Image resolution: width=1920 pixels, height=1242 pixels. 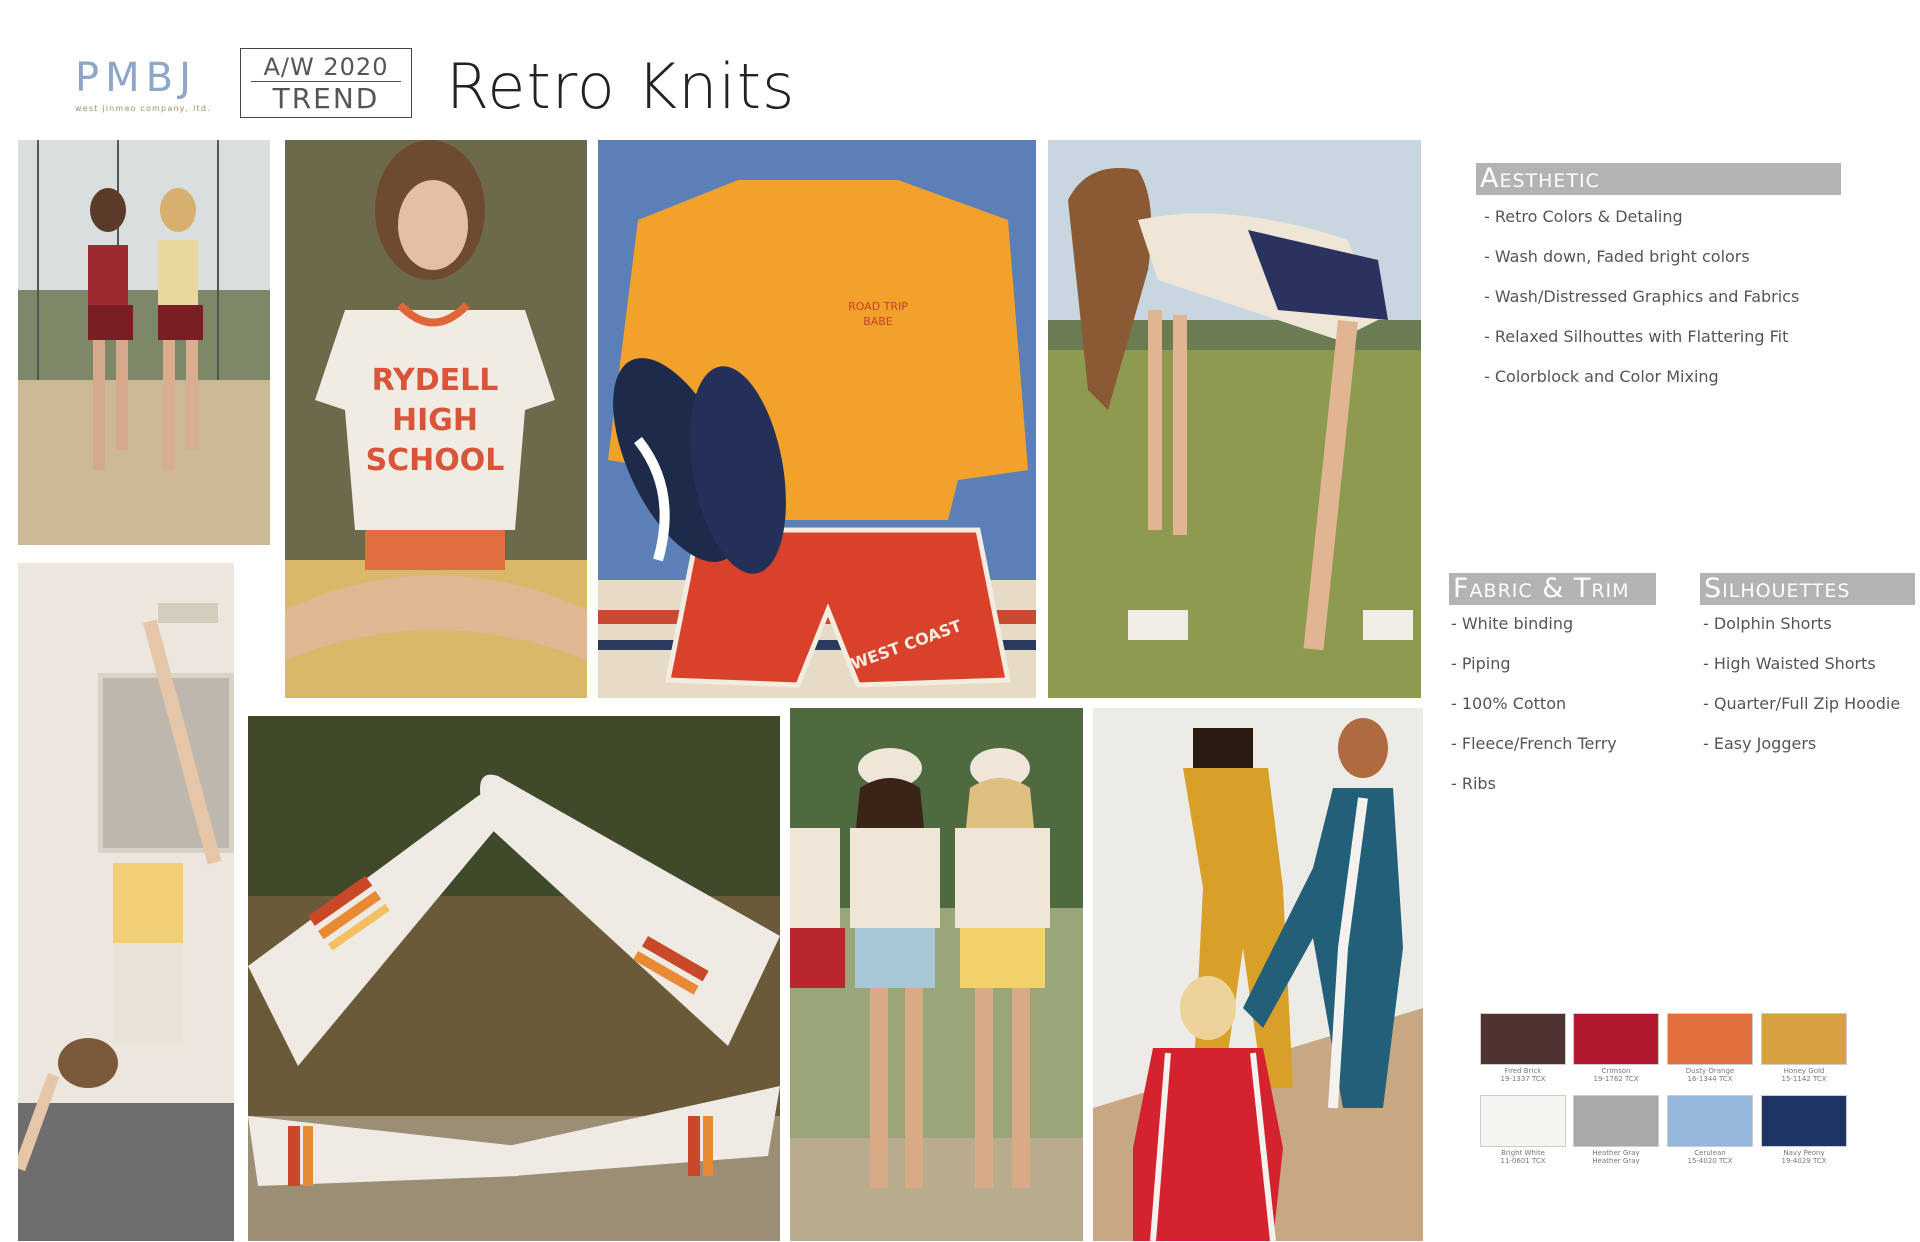 I want to click on logo-subtitle: west jinmao company, ltd., so click(x=143, y=108).